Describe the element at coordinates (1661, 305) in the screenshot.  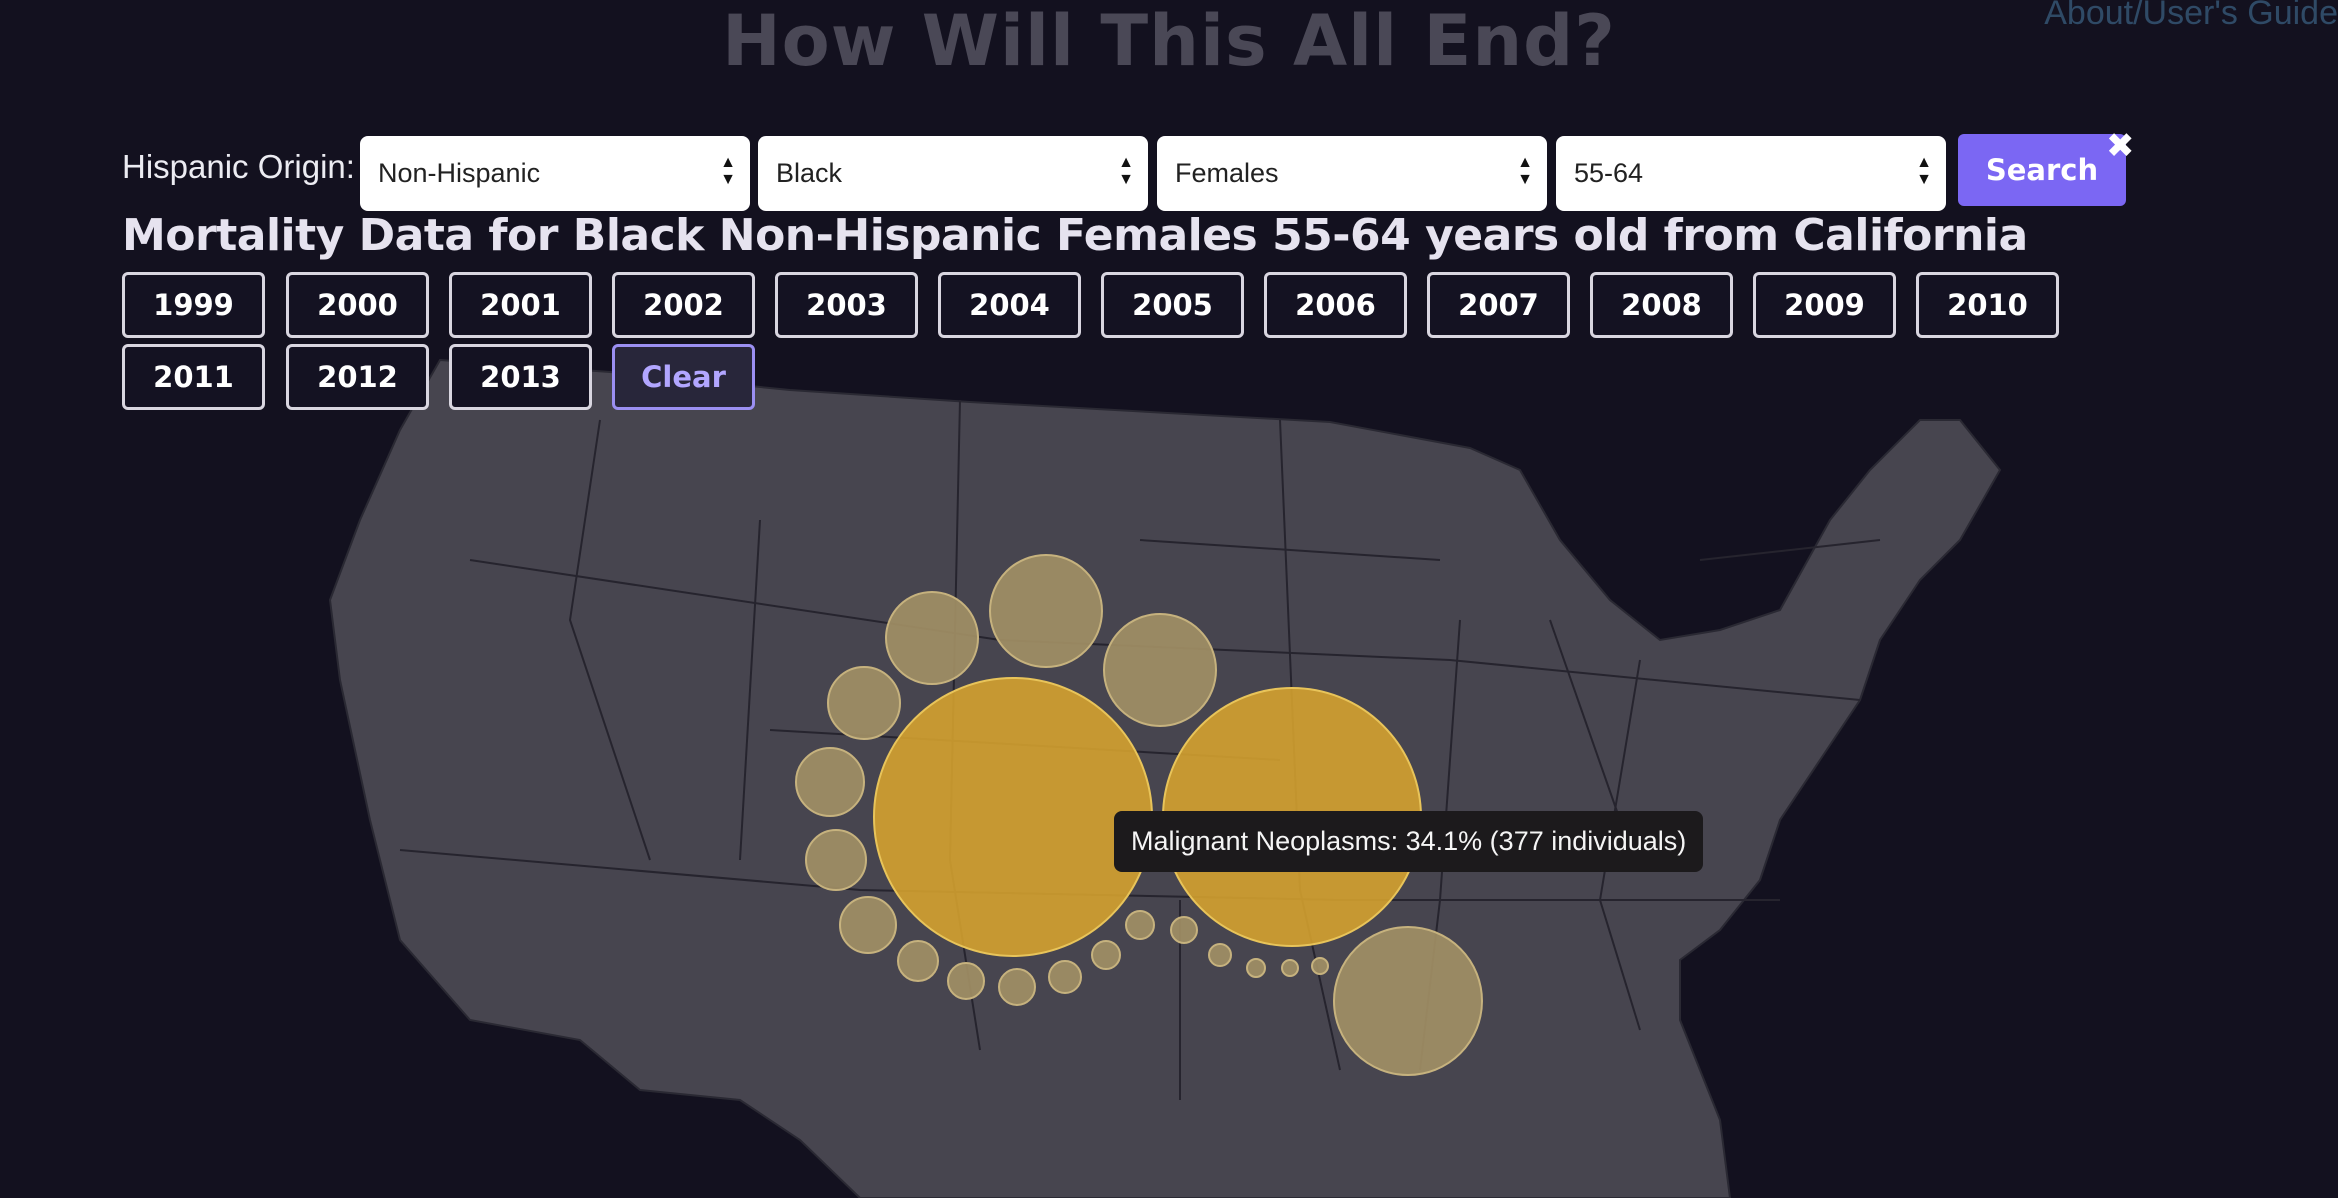
I see `year-button-2008: 2008` at that location.